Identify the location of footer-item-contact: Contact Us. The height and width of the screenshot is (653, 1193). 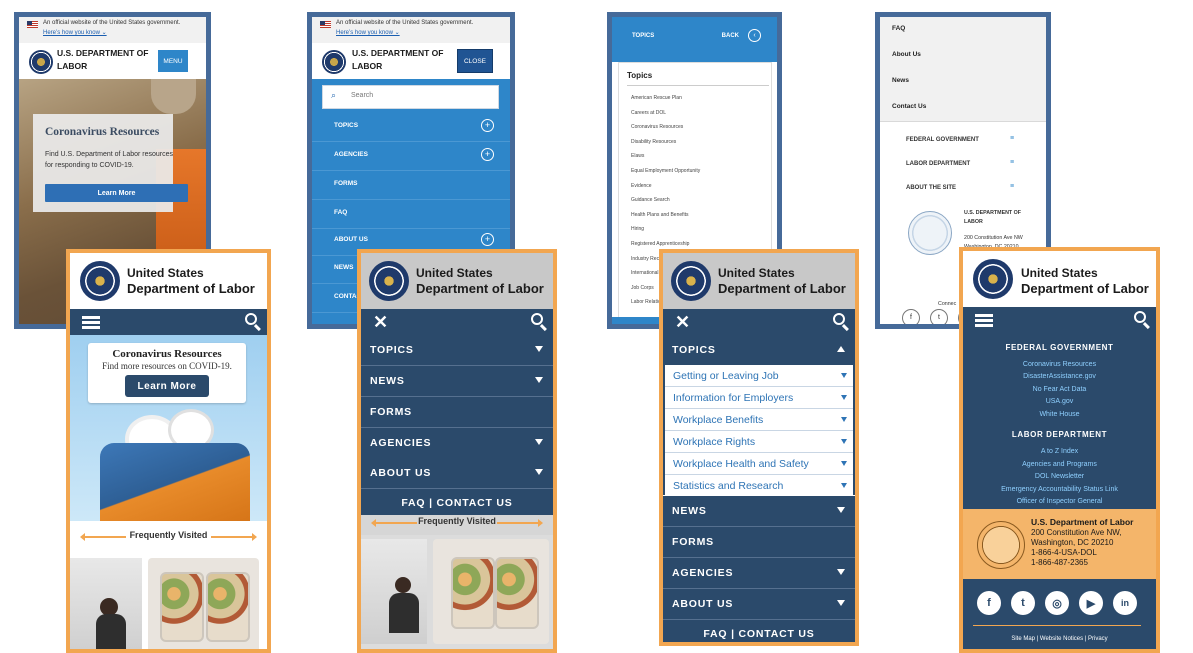
(963, 108).